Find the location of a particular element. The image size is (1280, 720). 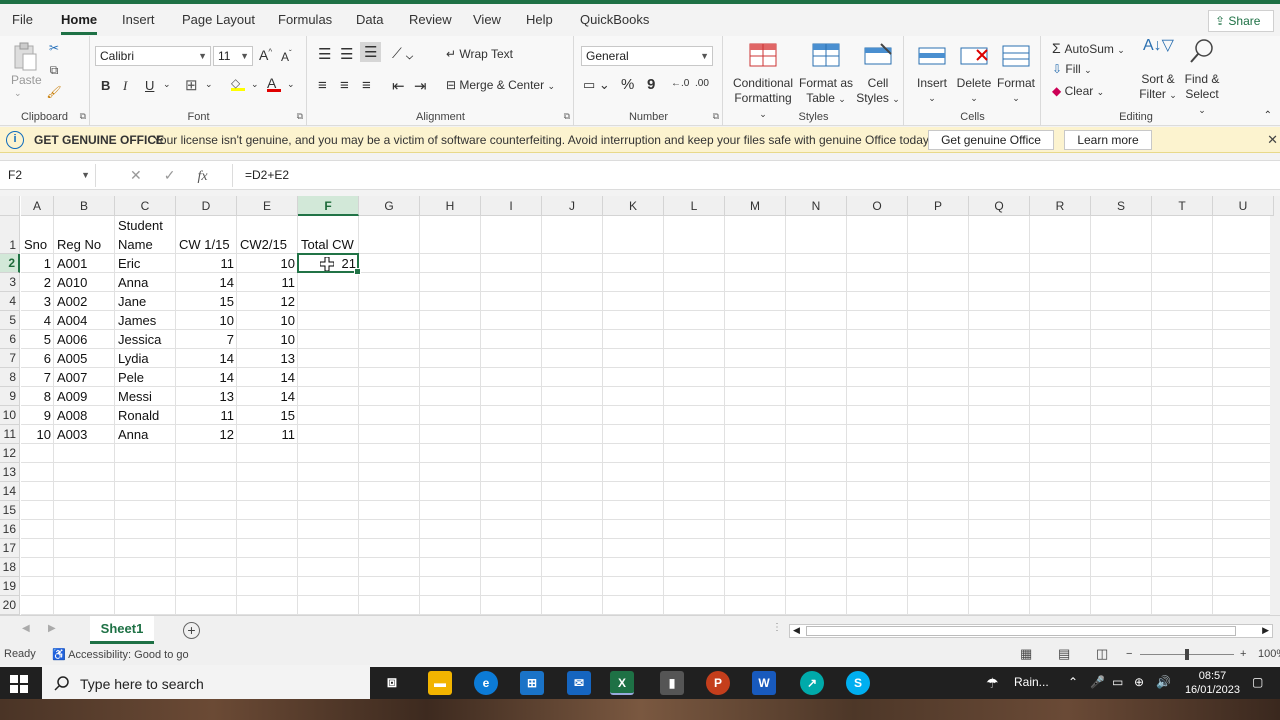

cell-sno: 8 is located at coordinates (37, 396).